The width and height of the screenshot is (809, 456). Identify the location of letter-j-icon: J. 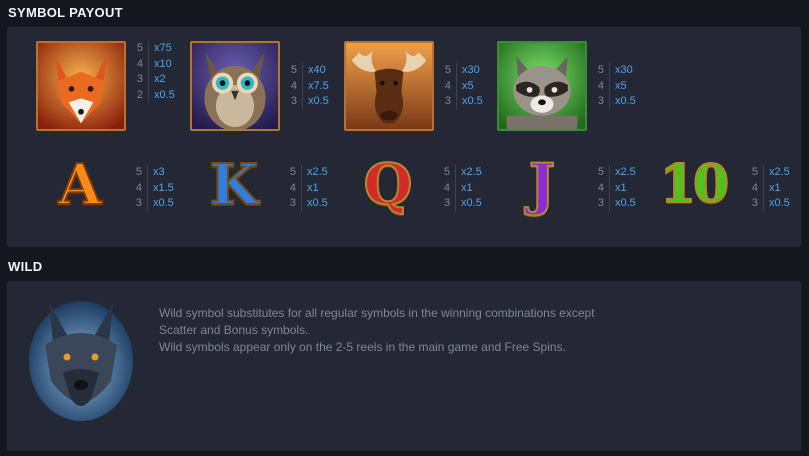
(542, 185).